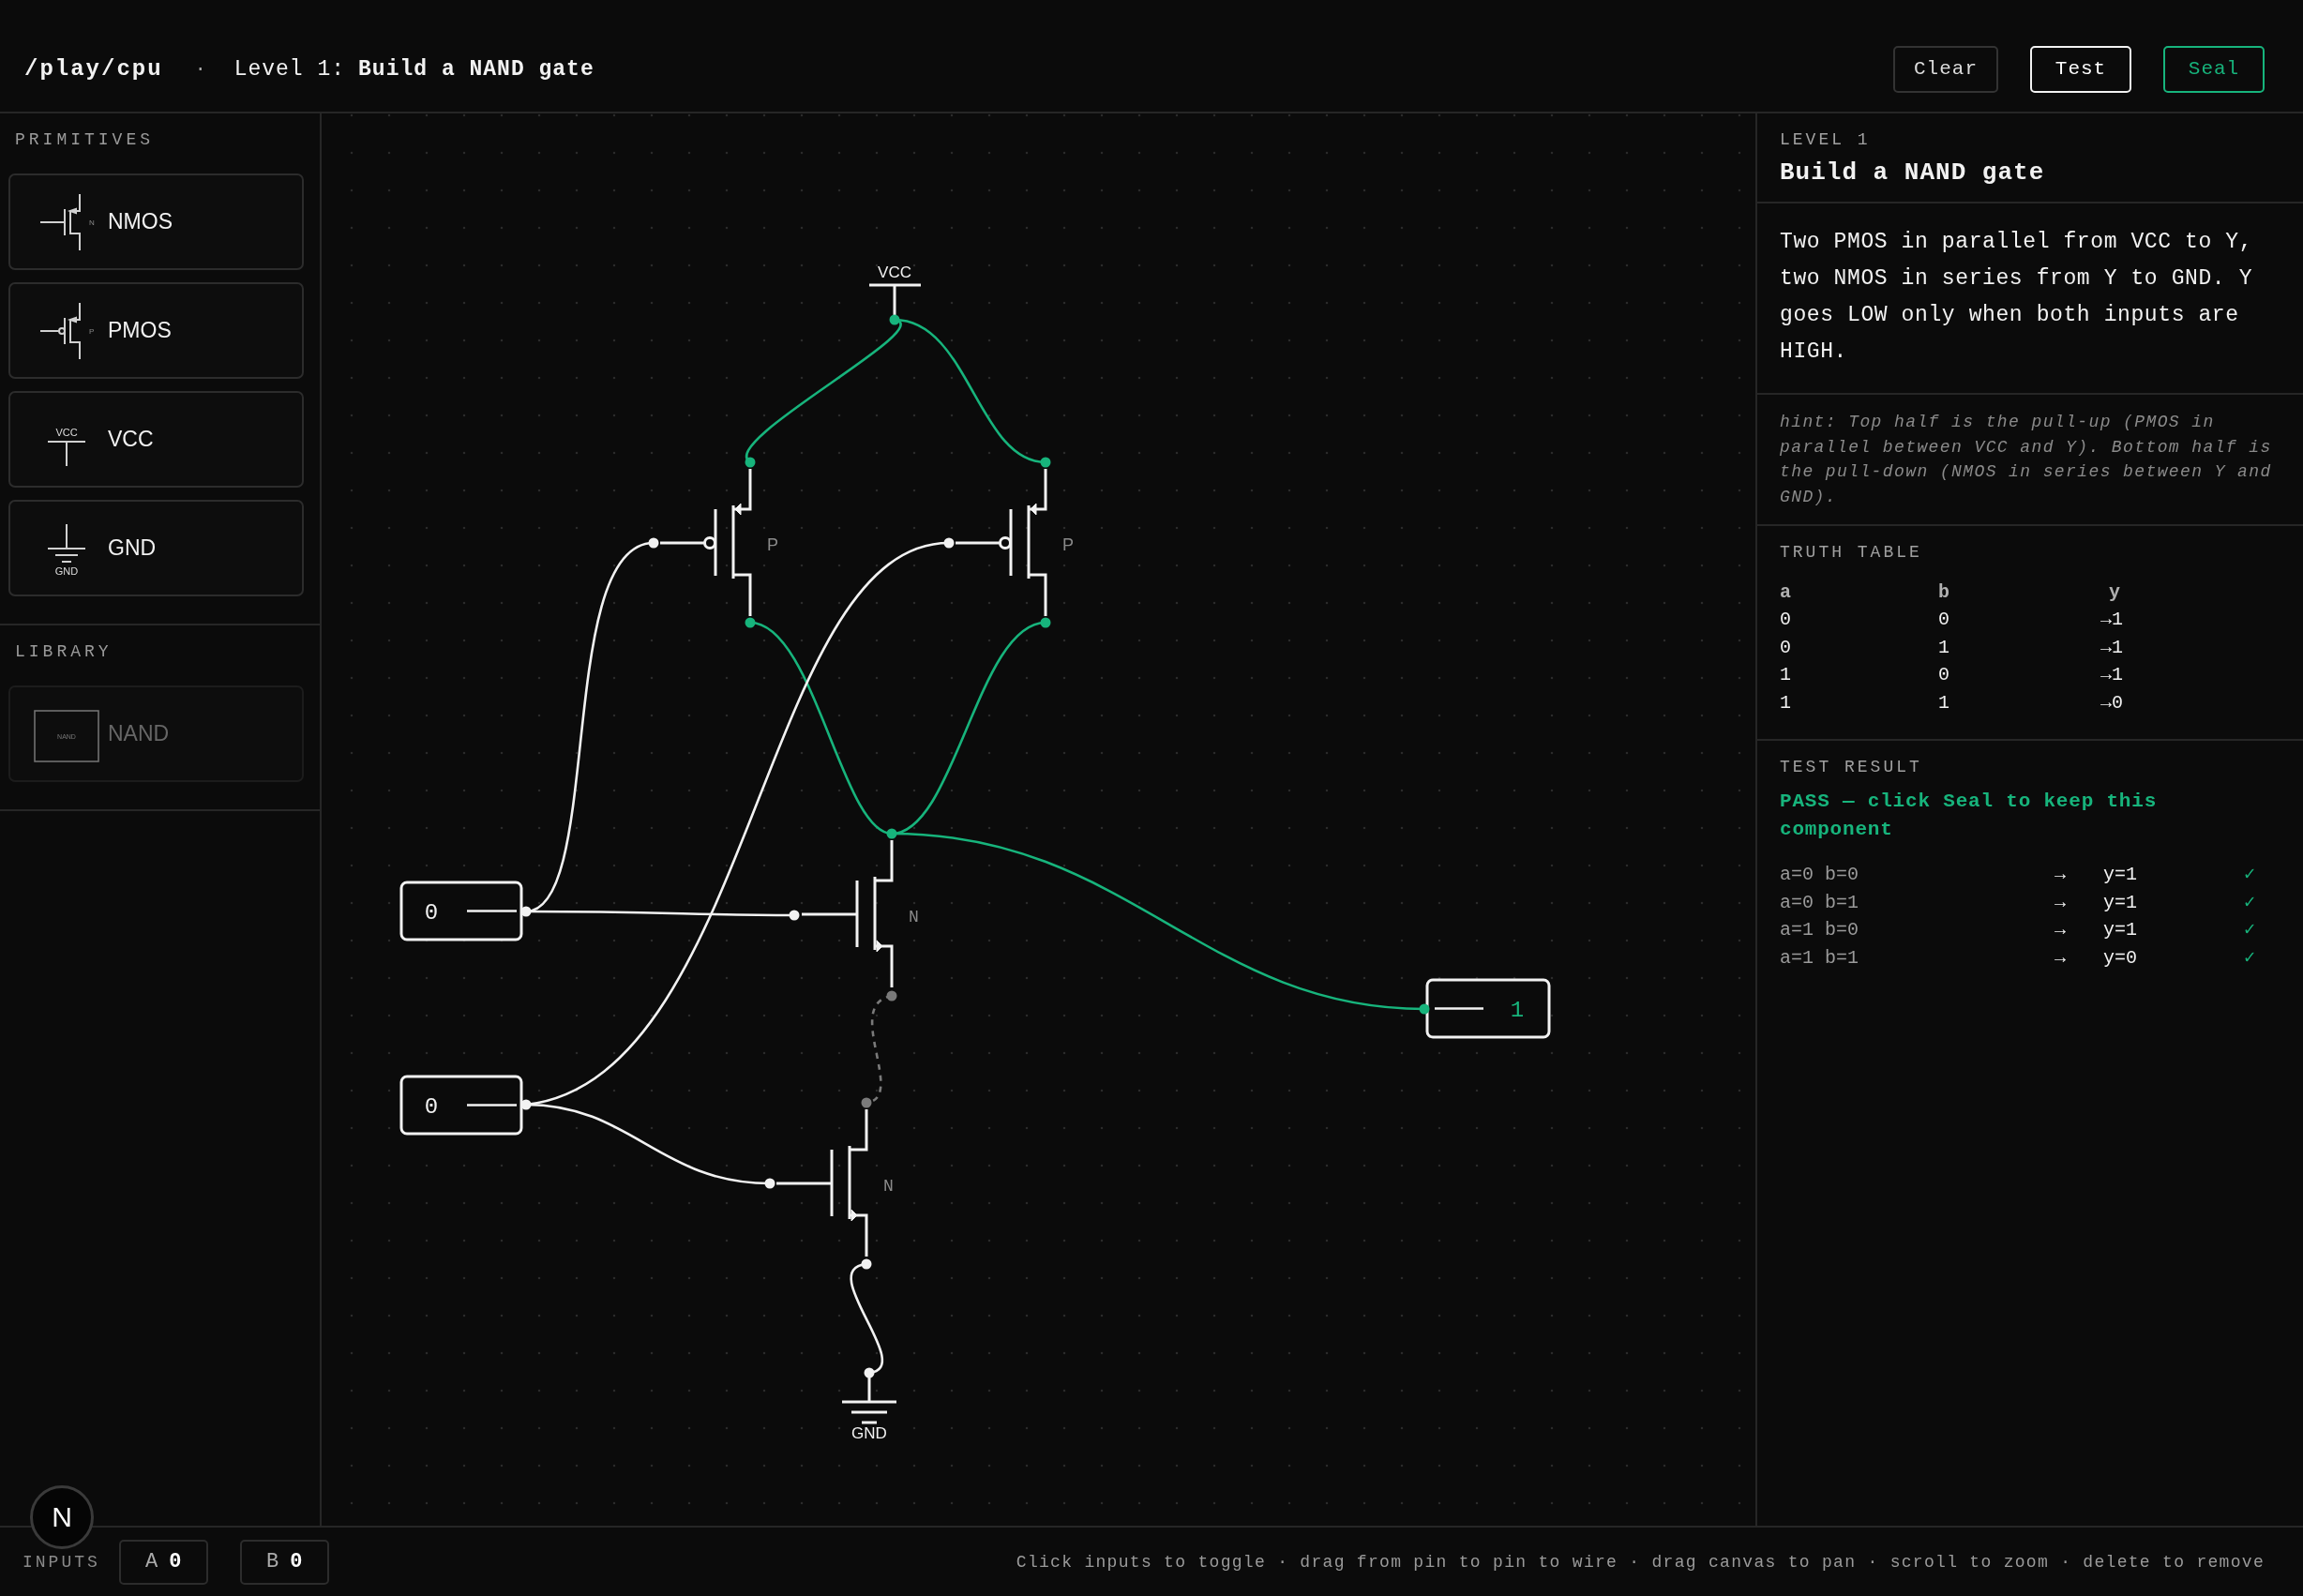 The image size is (2303, 1596). I want to click on pmos-icon, so click(60, 331).